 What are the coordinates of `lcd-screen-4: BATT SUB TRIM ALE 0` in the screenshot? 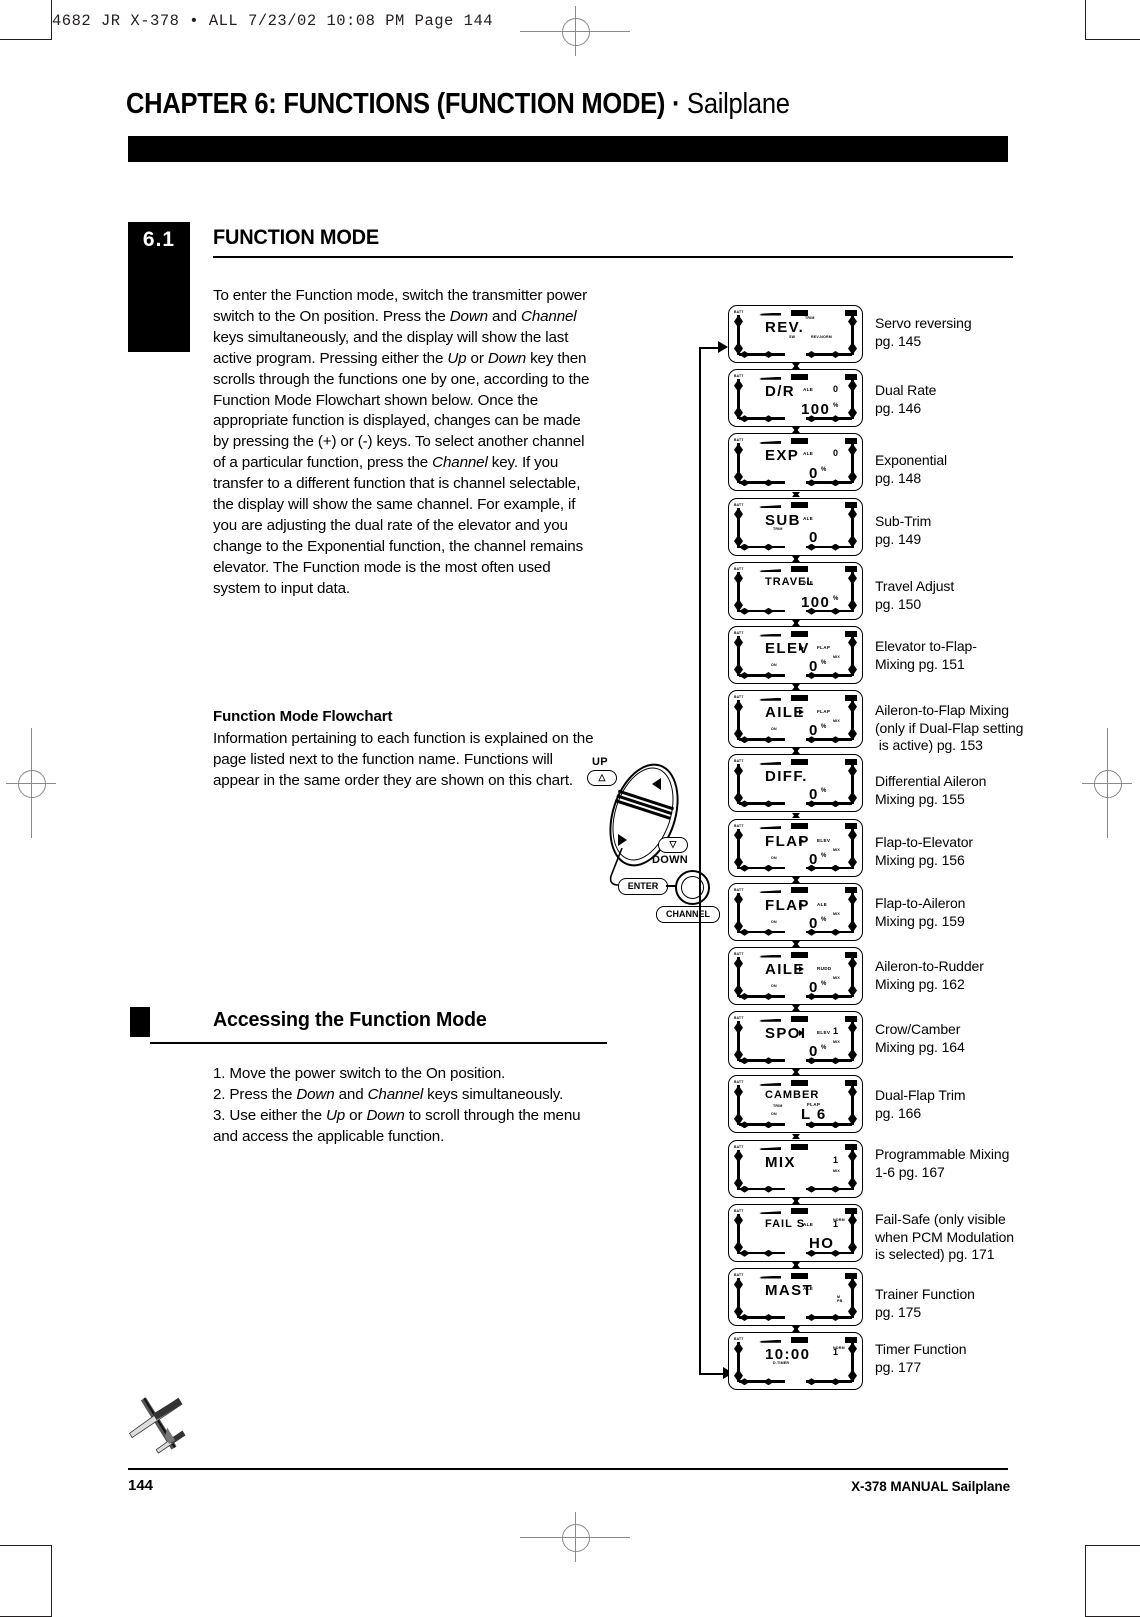 It's located at (795, 526).